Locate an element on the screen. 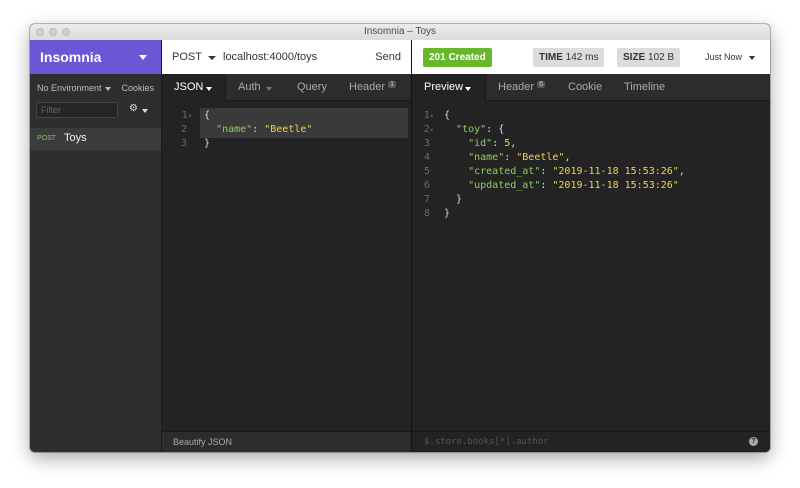 The height and width of the screenshot is (488, 800). request-name: Toys is located at coordinates (75, 138).